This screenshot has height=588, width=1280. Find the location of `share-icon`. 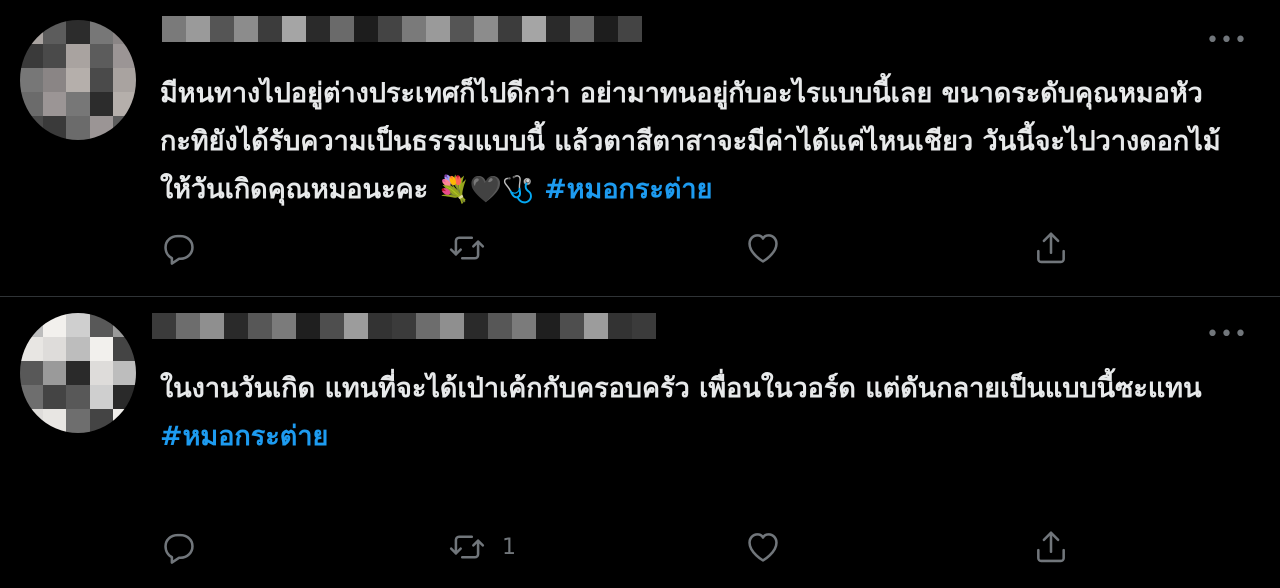

share-icon is located at coordinates (1051, 248).